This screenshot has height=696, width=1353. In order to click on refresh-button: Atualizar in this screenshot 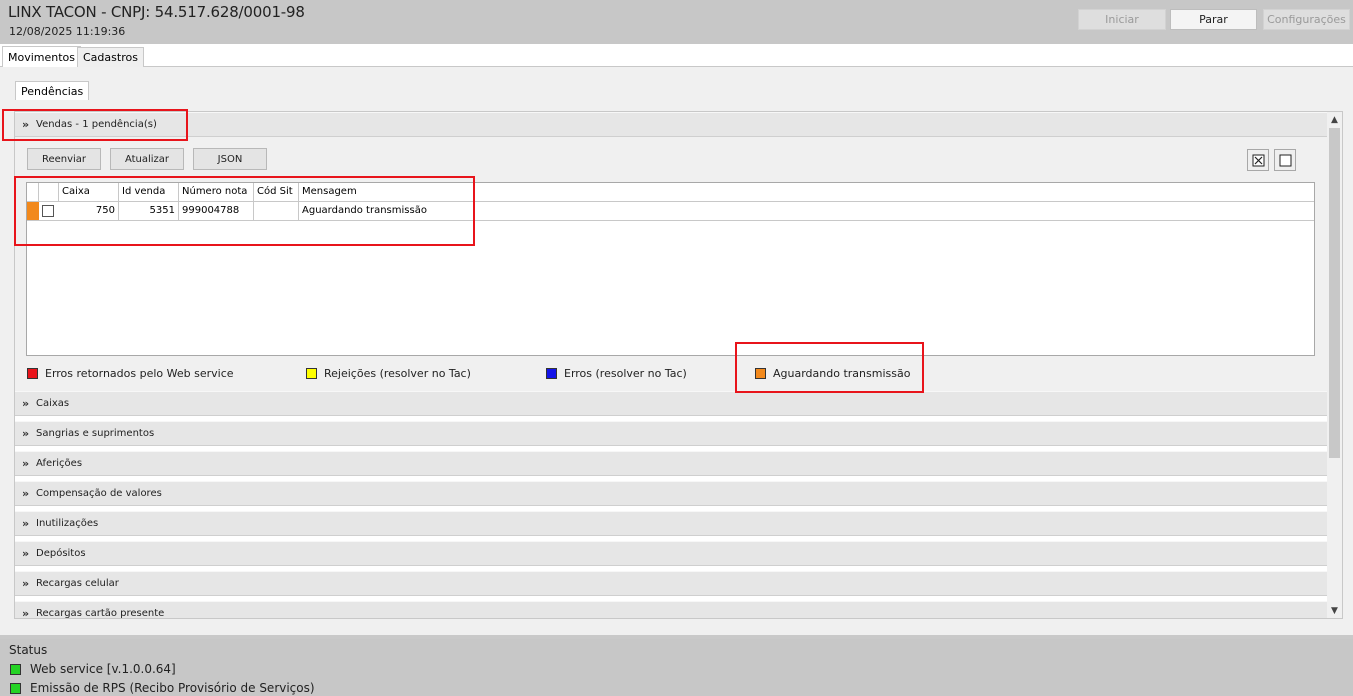, I will do `click(147, 159)`.